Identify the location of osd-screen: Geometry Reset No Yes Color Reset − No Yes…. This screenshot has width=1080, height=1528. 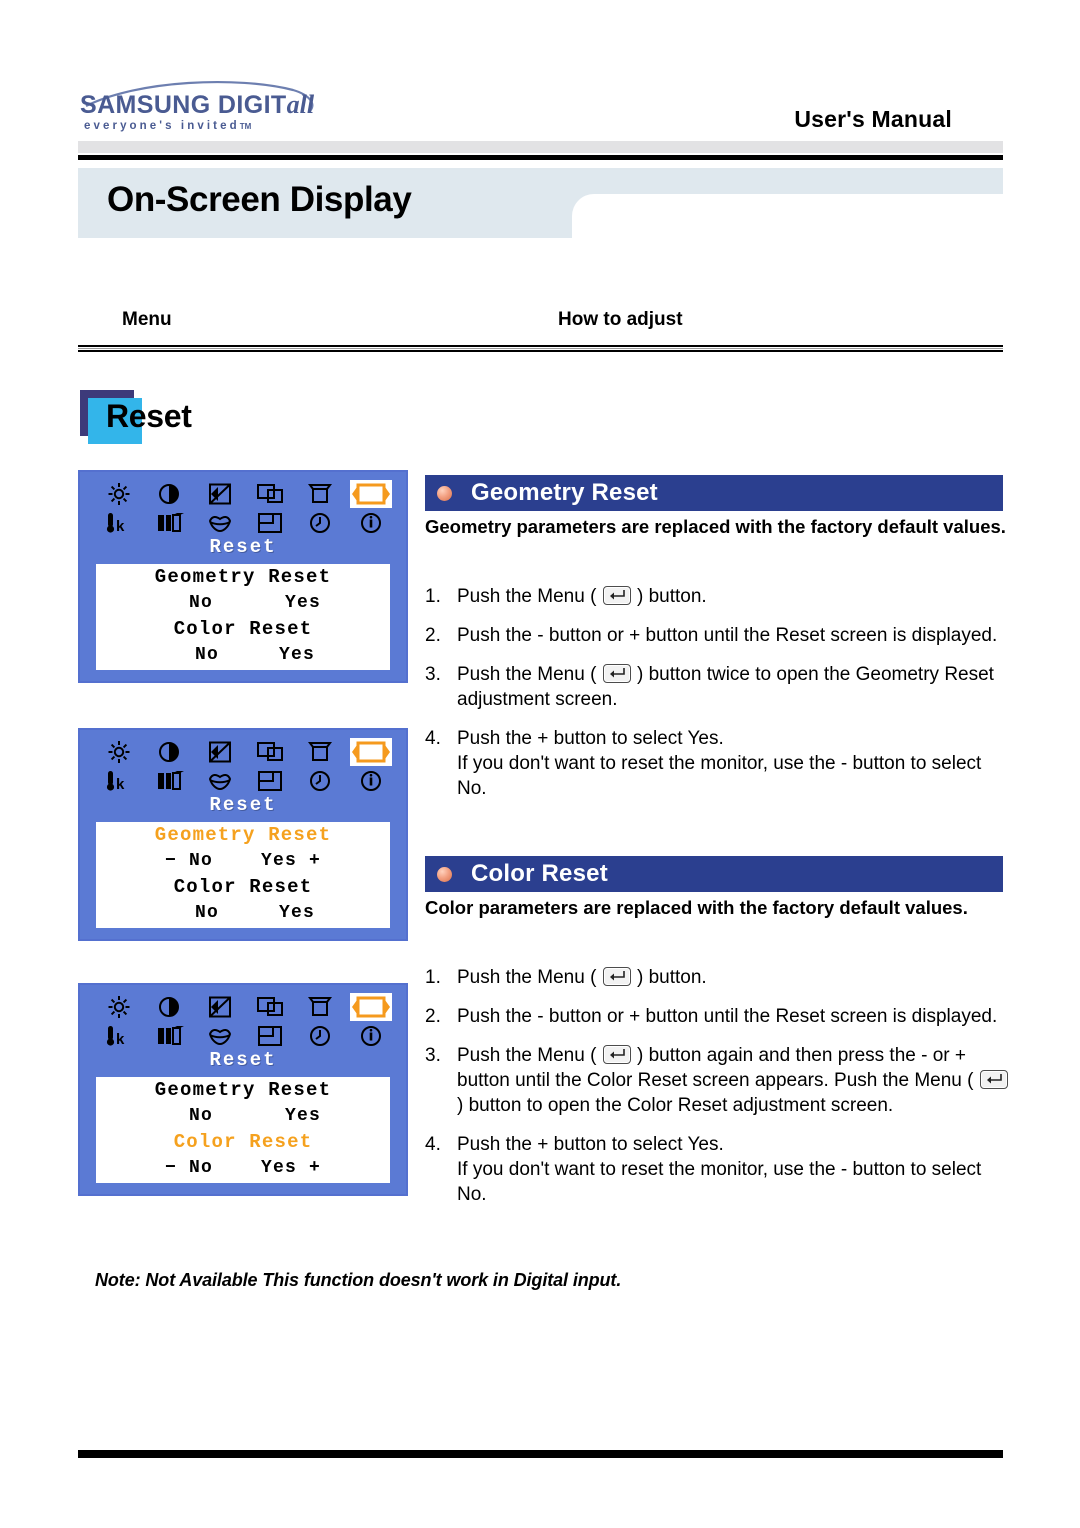
(243, 1130).